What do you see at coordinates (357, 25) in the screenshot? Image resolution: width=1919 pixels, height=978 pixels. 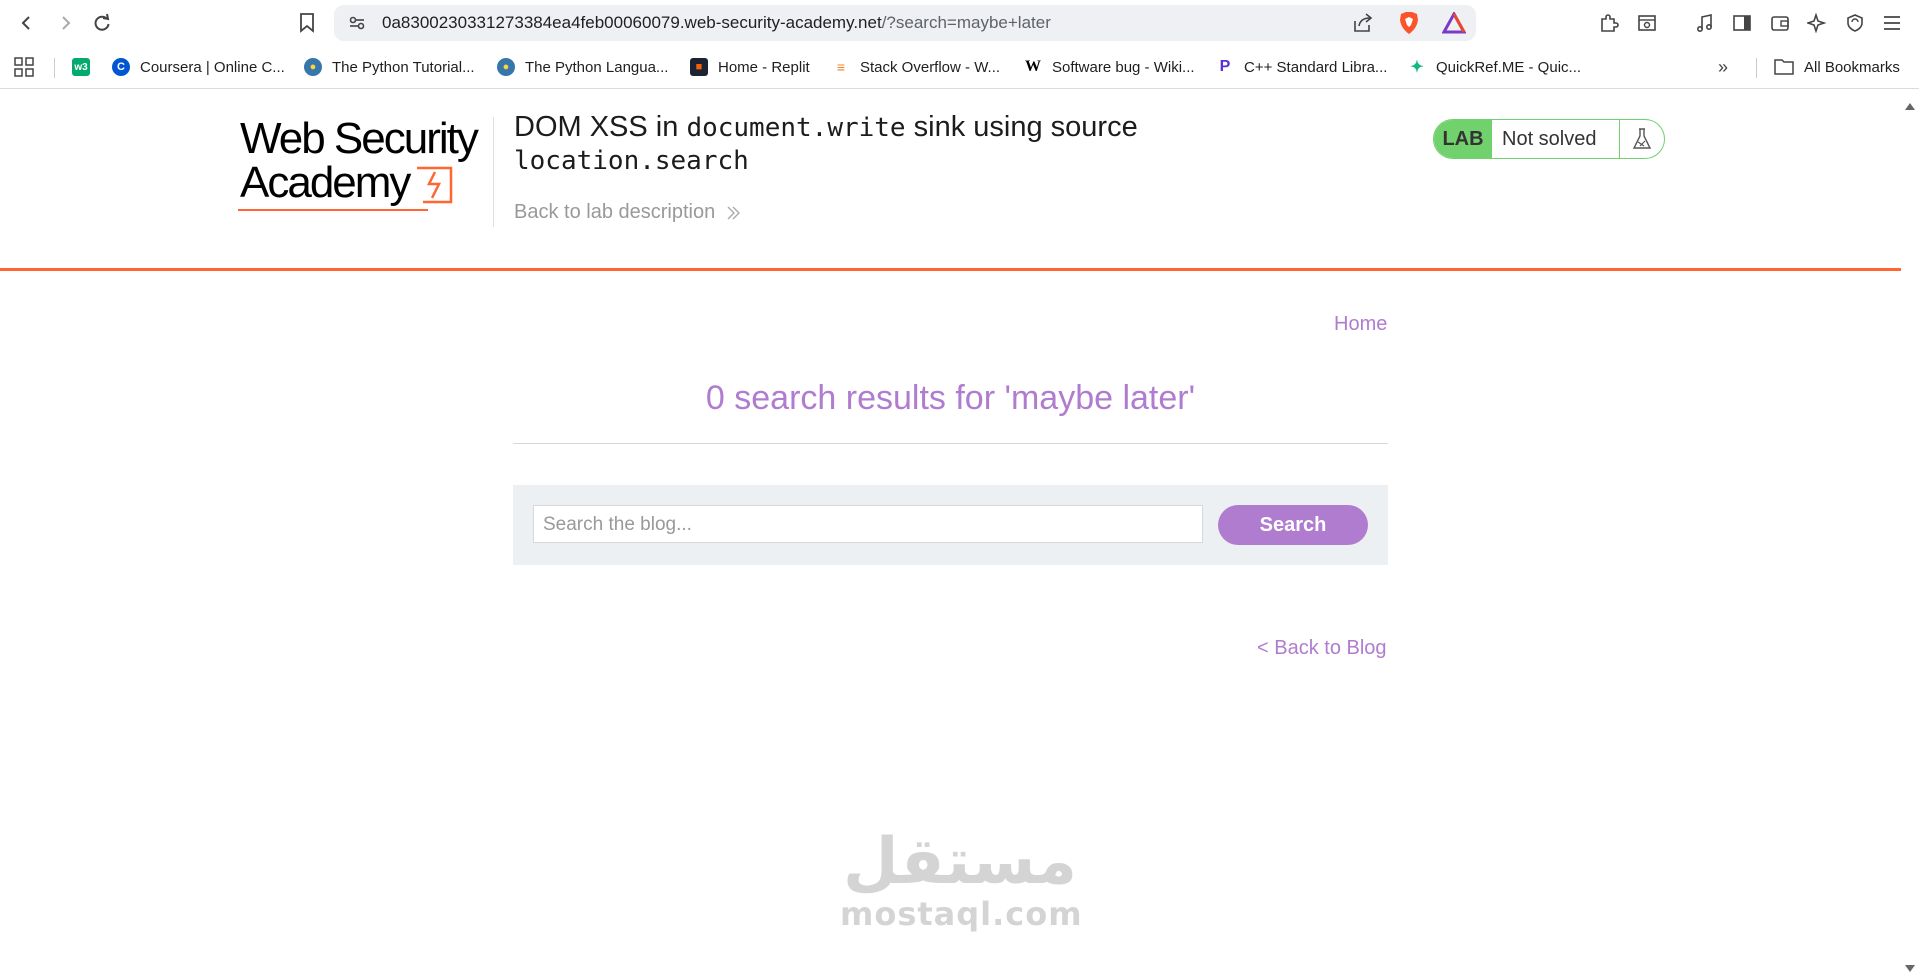 I see `site-settings-icon` at bounding box center [357, 25].